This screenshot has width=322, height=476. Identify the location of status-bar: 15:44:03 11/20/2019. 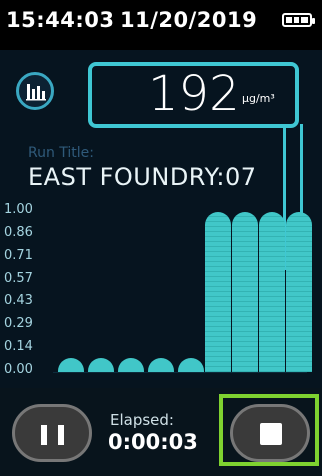
(161, 25).